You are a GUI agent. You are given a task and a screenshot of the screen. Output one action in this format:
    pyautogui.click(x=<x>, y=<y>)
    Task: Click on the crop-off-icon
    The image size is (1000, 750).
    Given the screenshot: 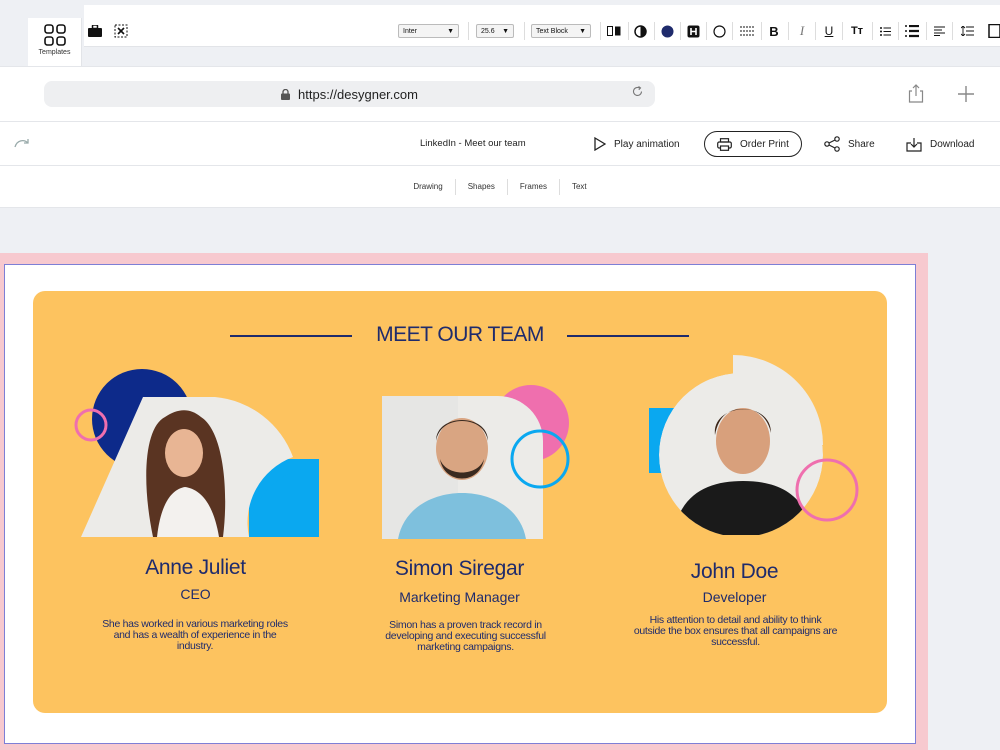 What is the action you would take?
    pyautogui.click(x=121, y=31)
    